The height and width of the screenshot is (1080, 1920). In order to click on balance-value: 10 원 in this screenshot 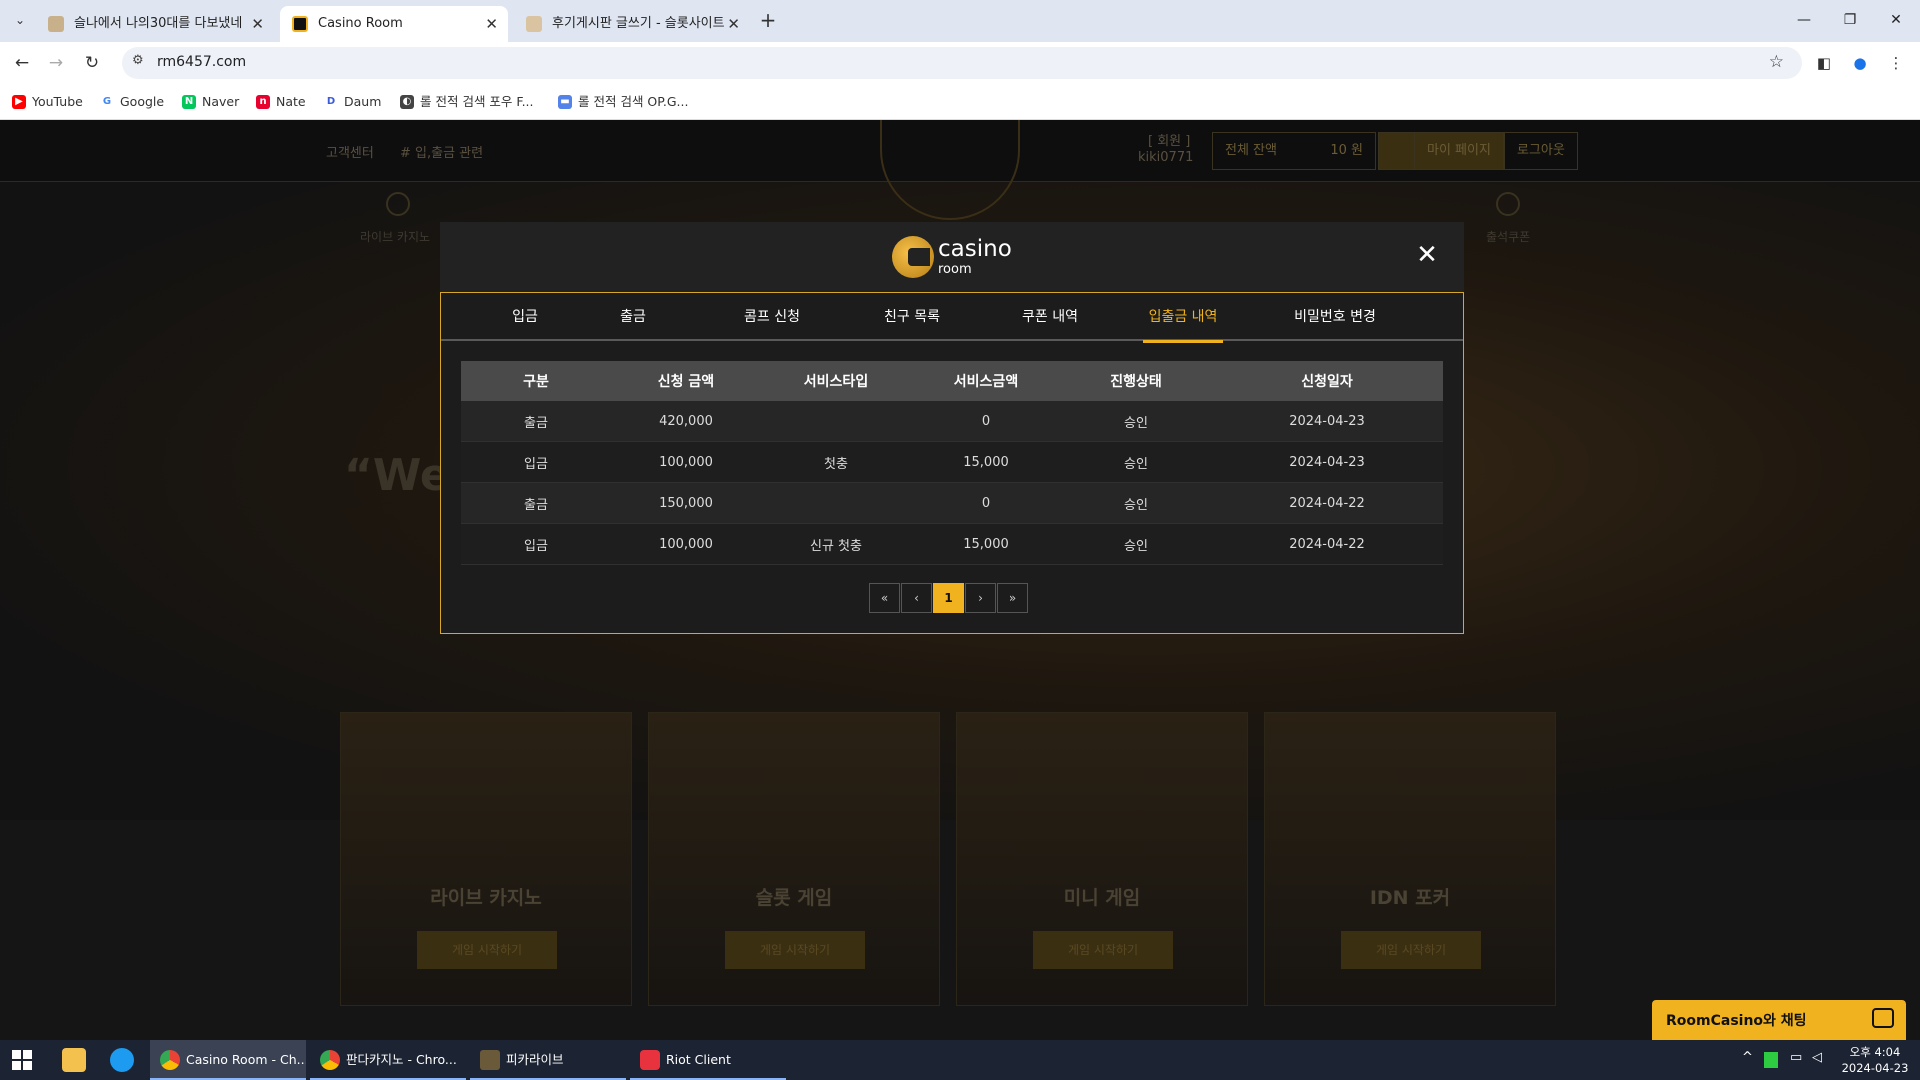, I will do `click(1346, 150)`.